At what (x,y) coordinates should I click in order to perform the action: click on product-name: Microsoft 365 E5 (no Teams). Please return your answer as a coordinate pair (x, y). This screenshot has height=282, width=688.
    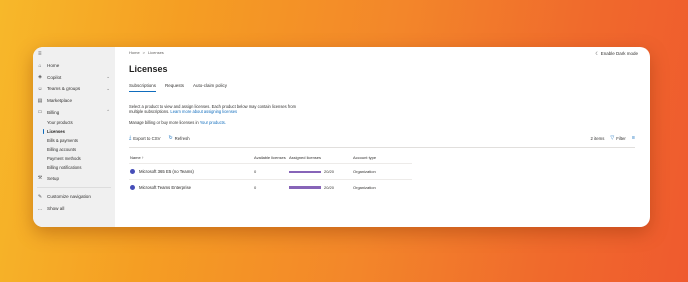
    Looking at the image, I should click on (166, 172).